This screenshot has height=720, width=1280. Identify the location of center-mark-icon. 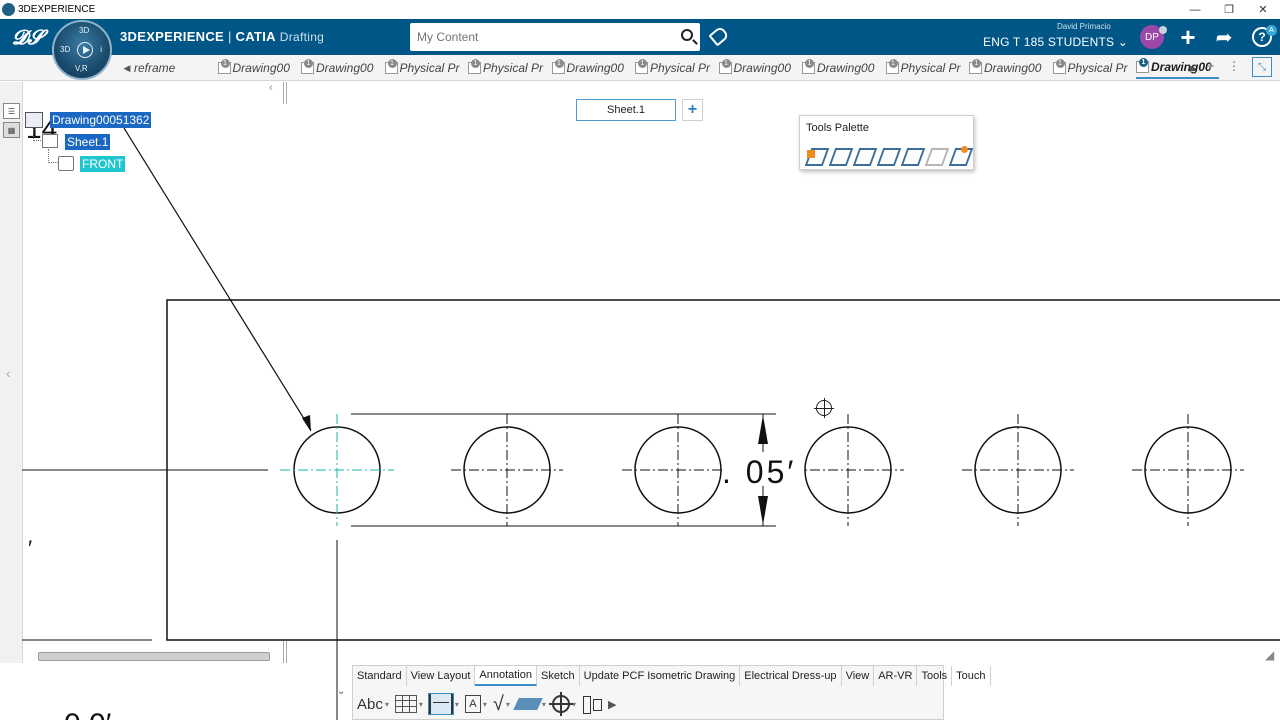
(560, 704).